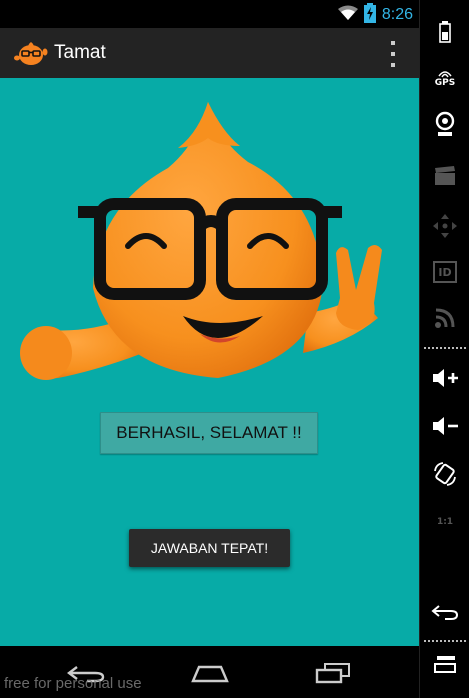 This screenshot has width=469, height=698. I want to click on back-icon, so click(444, 612).